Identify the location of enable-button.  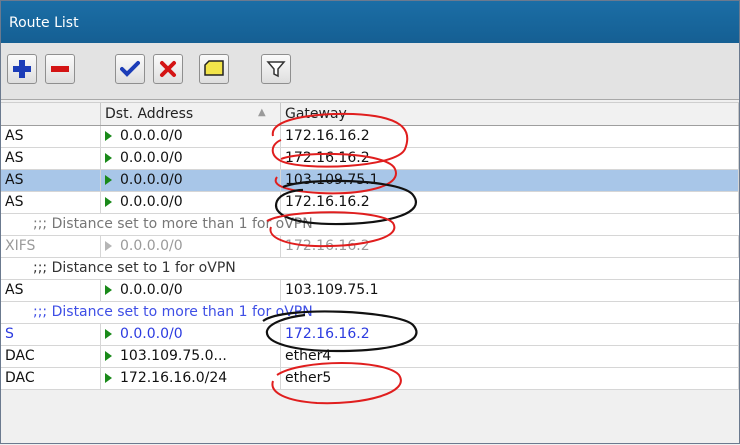
(130, 69).